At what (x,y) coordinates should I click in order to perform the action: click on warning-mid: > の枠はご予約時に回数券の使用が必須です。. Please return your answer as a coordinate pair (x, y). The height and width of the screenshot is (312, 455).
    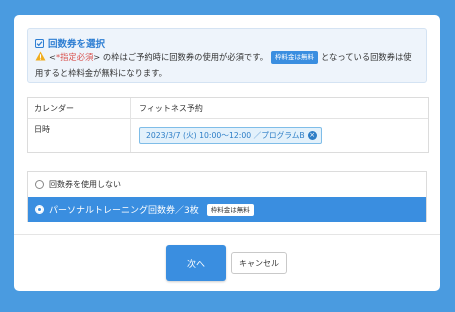
    Looking at the image, I should click on (180, 57).